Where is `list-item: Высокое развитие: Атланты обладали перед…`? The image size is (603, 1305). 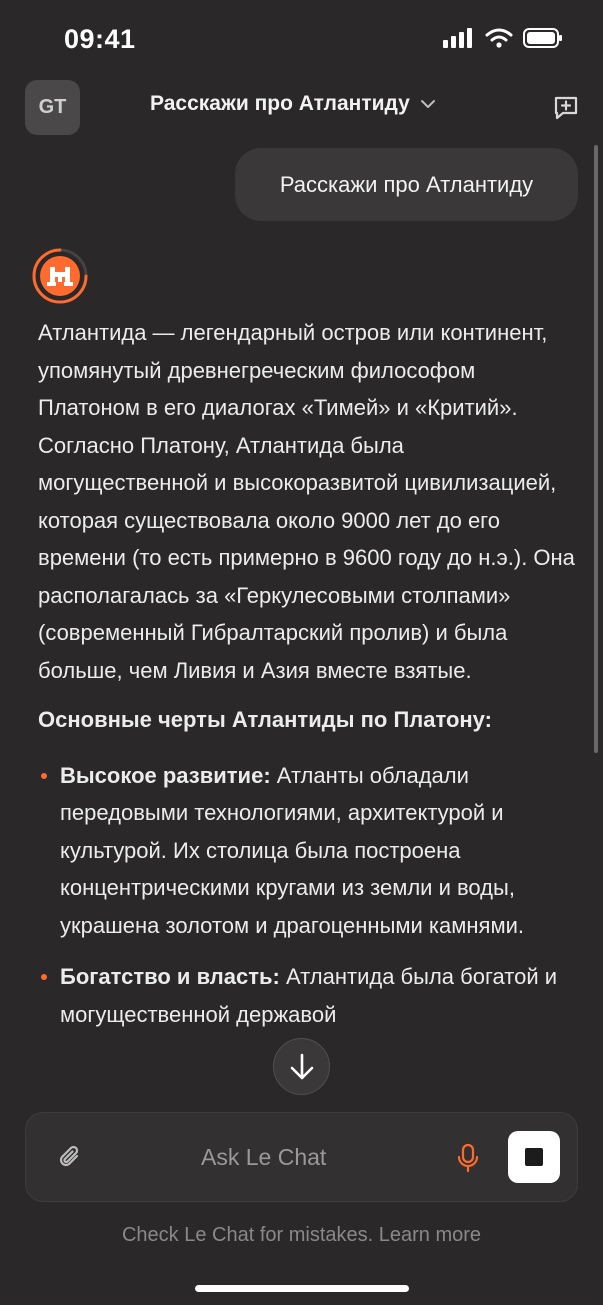 list-item: Высокое развитие: Атланты обладали перед… is located at coordinates (308, 851).